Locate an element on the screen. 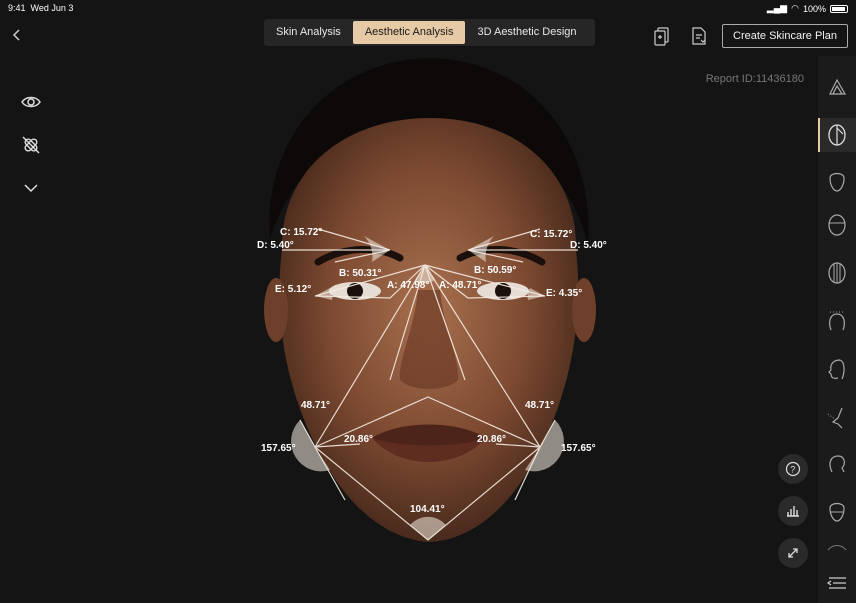  document-download-icon is located at coordinates (699, 36).